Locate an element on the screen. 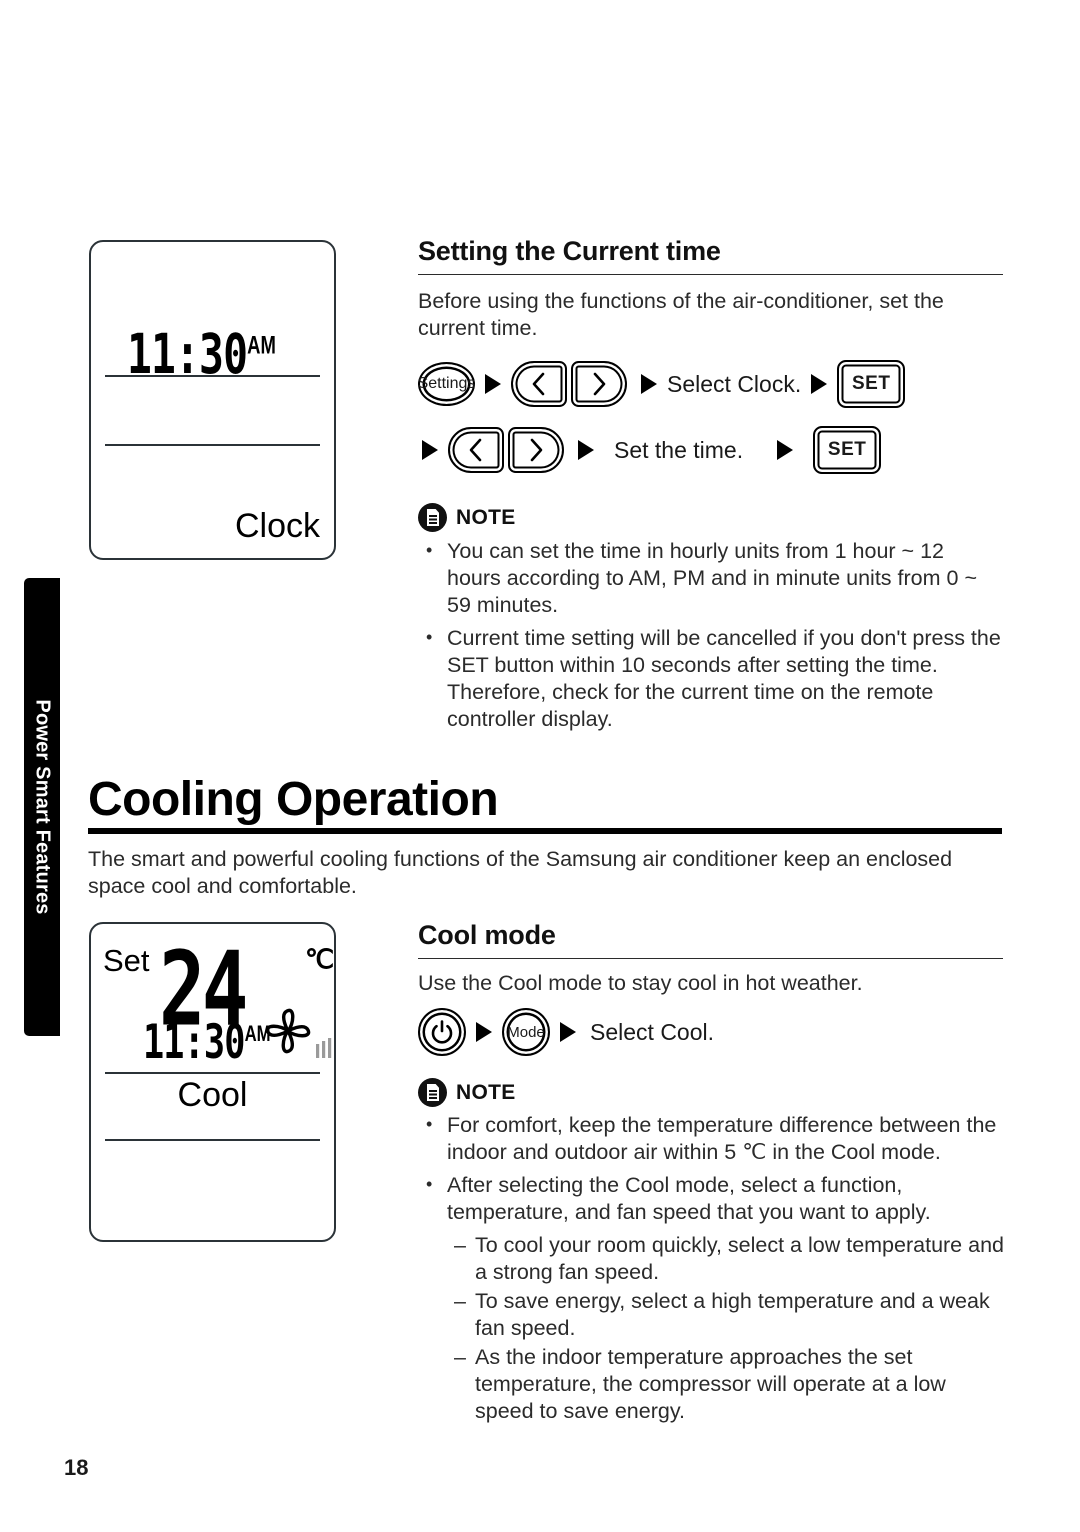 Image resolution: width=1080 pixels, height=1532 pixels. fan-speed-bars-icon is located at coordinates (324, 1048).